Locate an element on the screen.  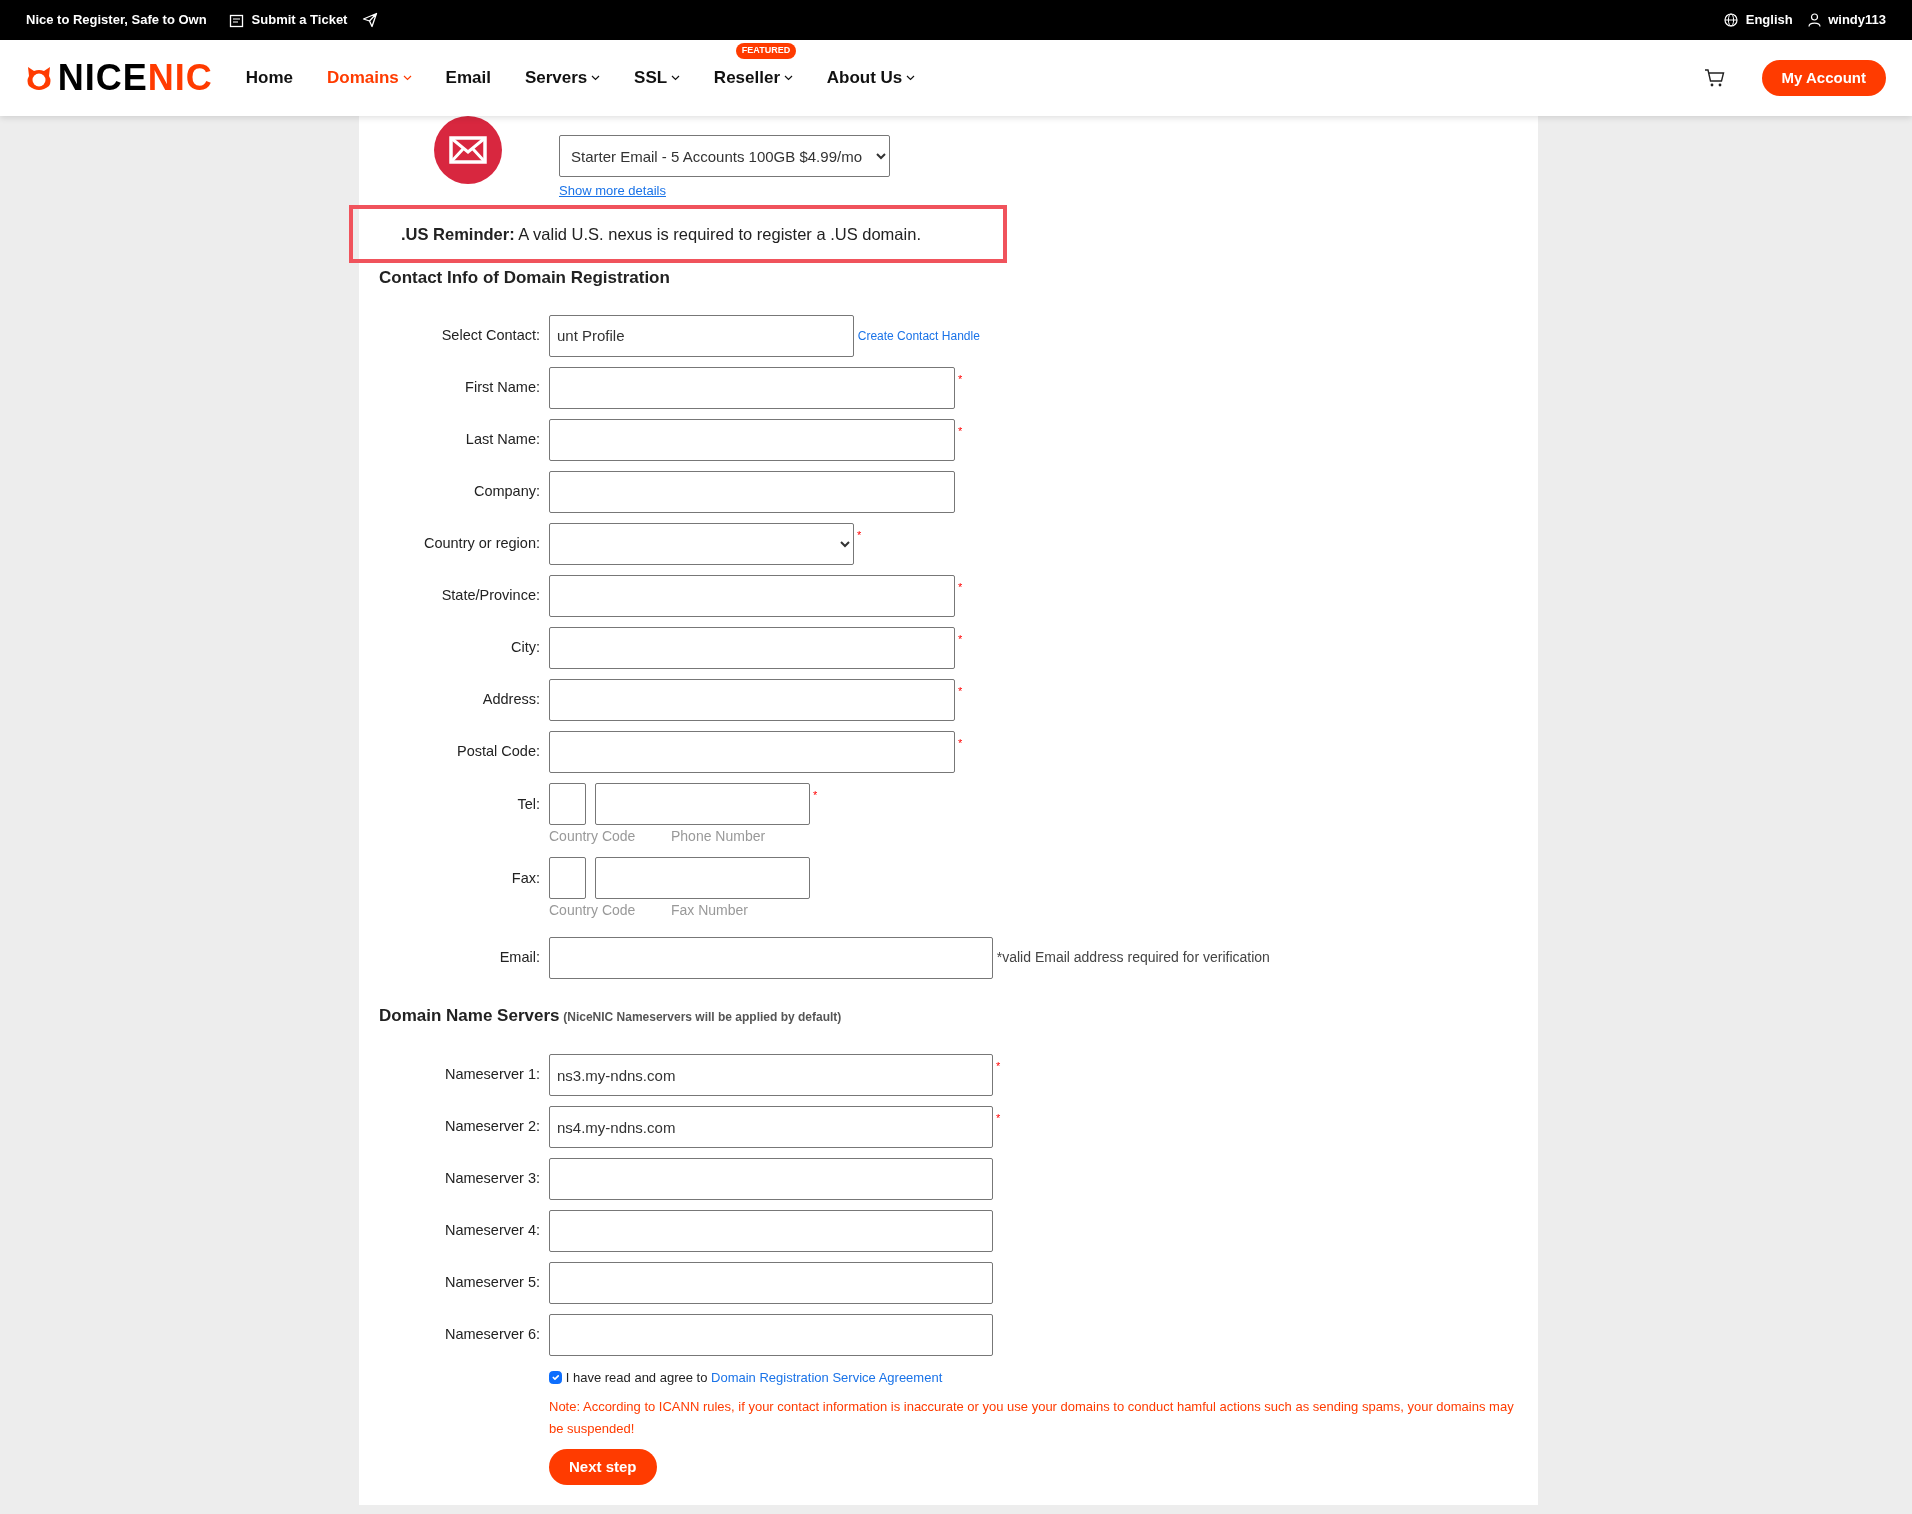
field-label: Nameserver 6: is located at coordinates (492, 1335).